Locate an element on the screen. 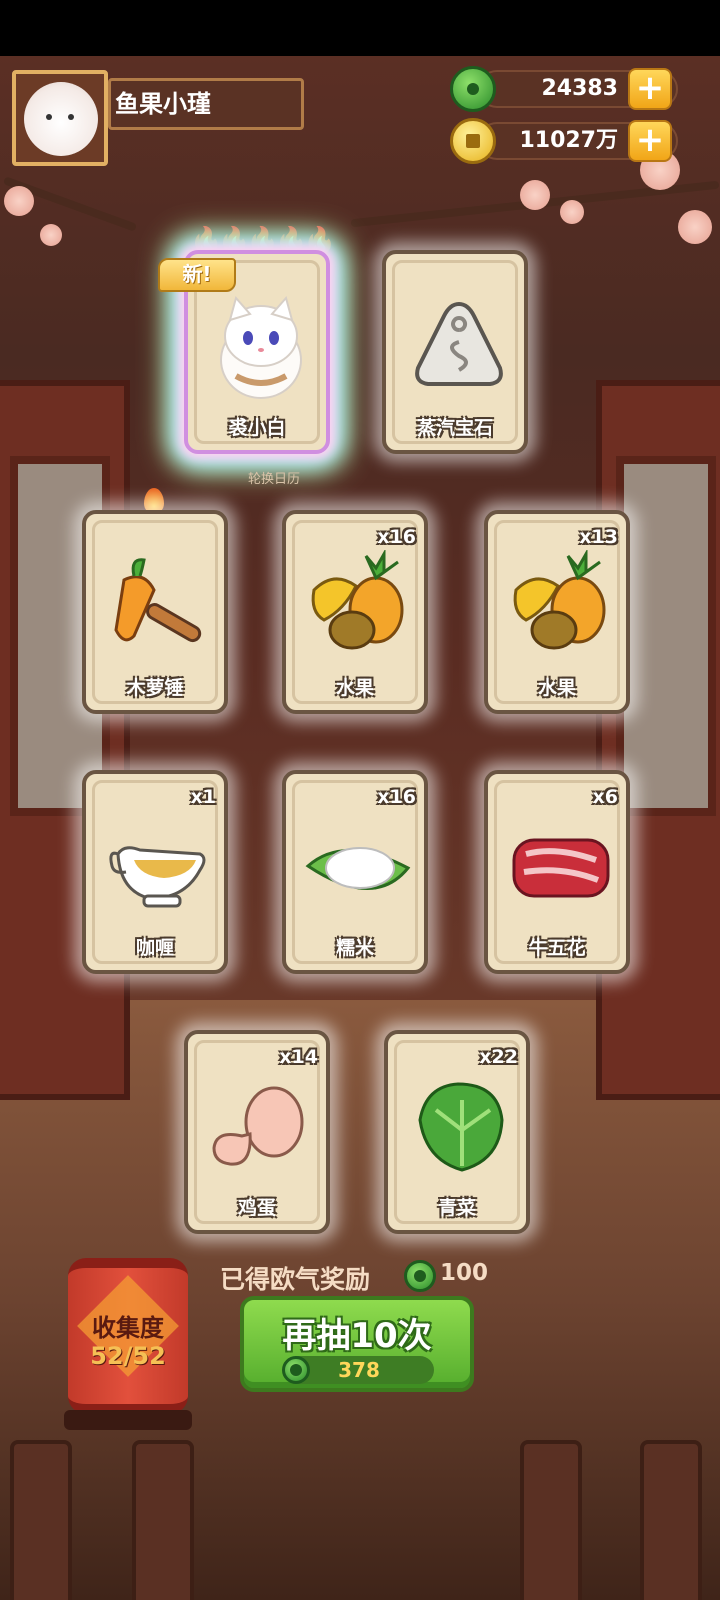 The image size is (720, 1600). featured-card-item: 蒸汽宝石 is located at coordinates (455, 352).